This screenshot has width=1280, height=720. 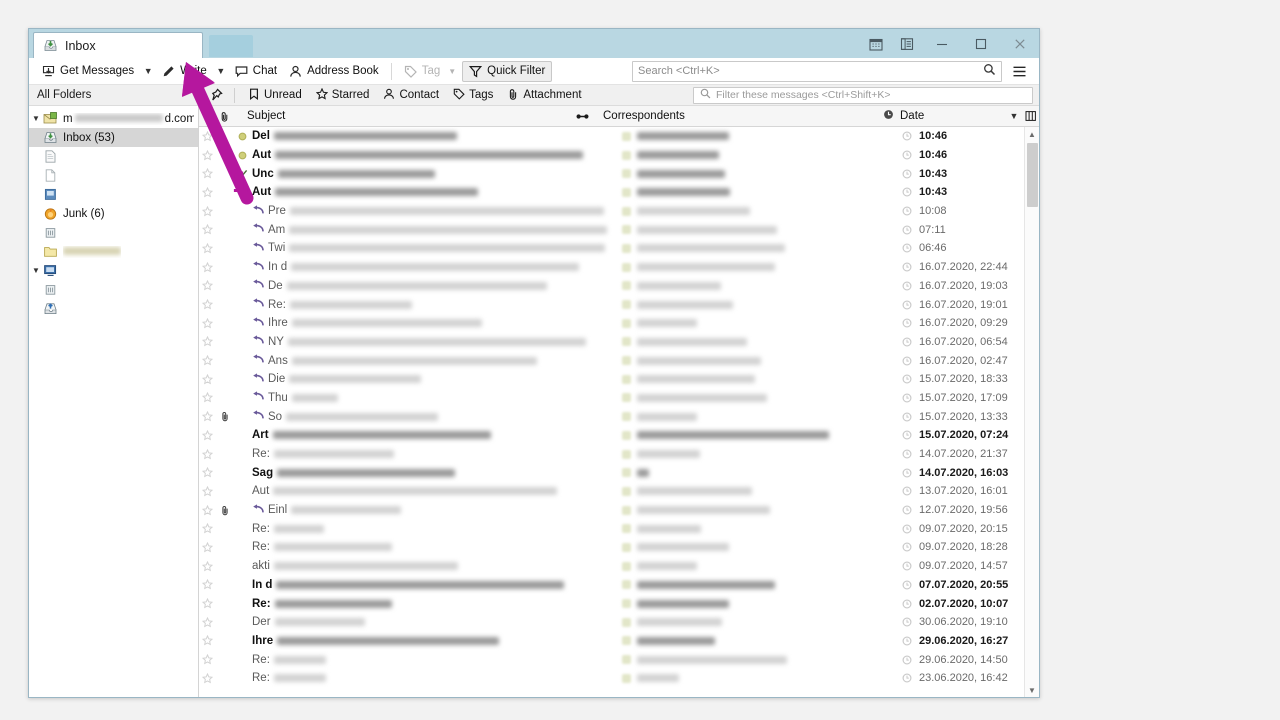 What do you see at coordinates (1031, 116) in the screenshot?
I see `column-picker-icon` at bounding box center [1031, 116].